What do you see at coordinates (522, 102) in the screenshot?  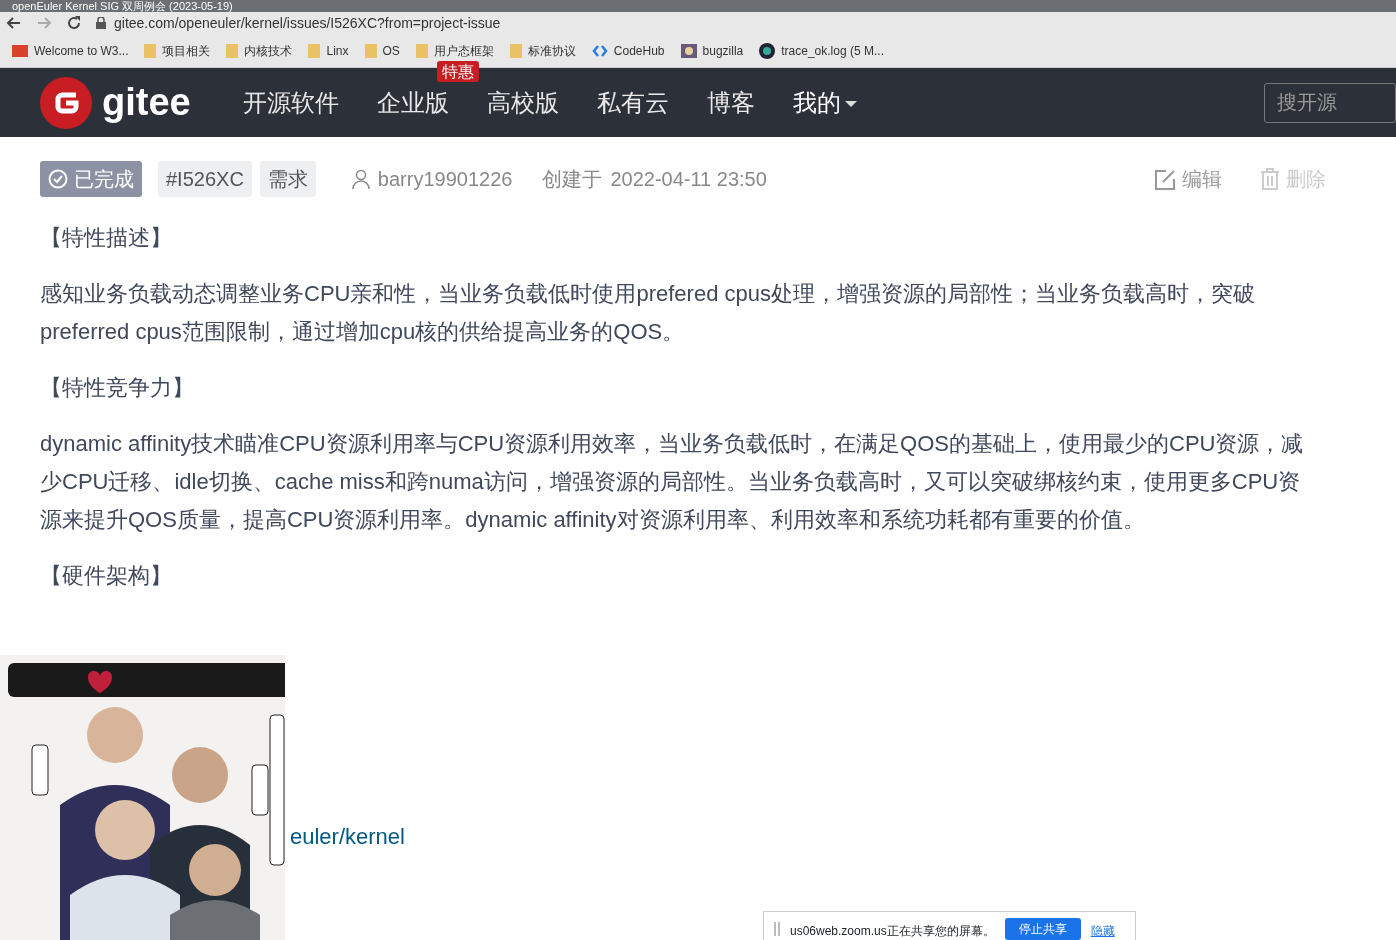 I see `nav-link: 高校版` at bounding box center [522, 102].